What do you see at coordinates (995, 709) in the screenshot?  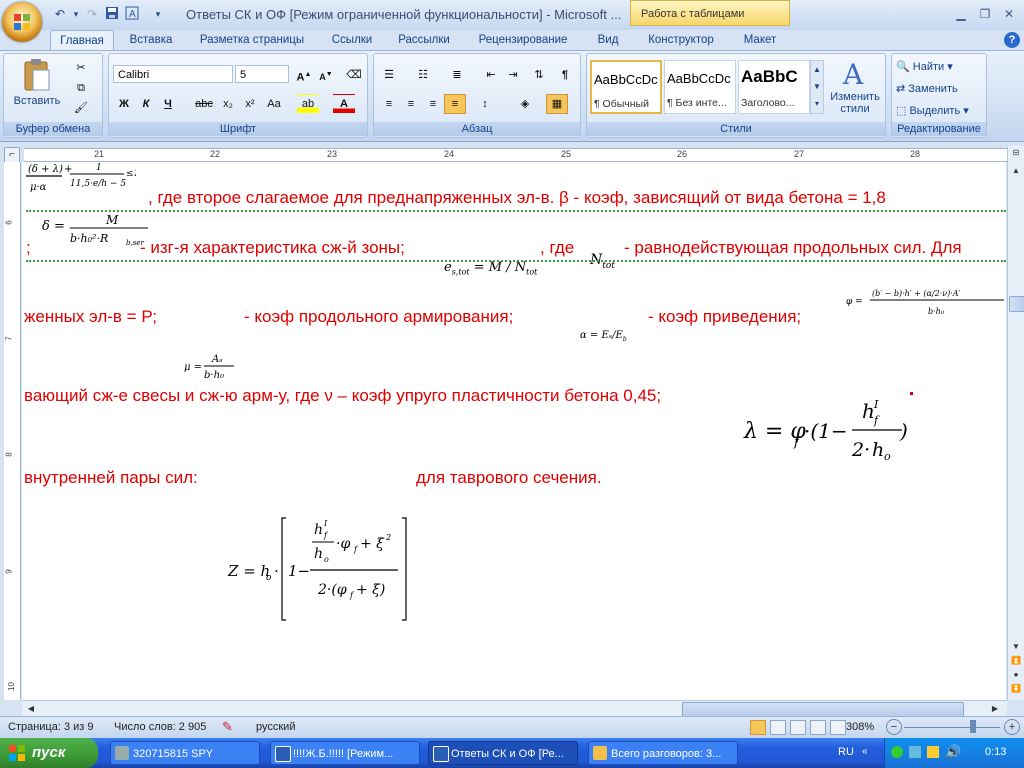 I see `scroll-right-icon: ▶` at bounding box center [995, 709].